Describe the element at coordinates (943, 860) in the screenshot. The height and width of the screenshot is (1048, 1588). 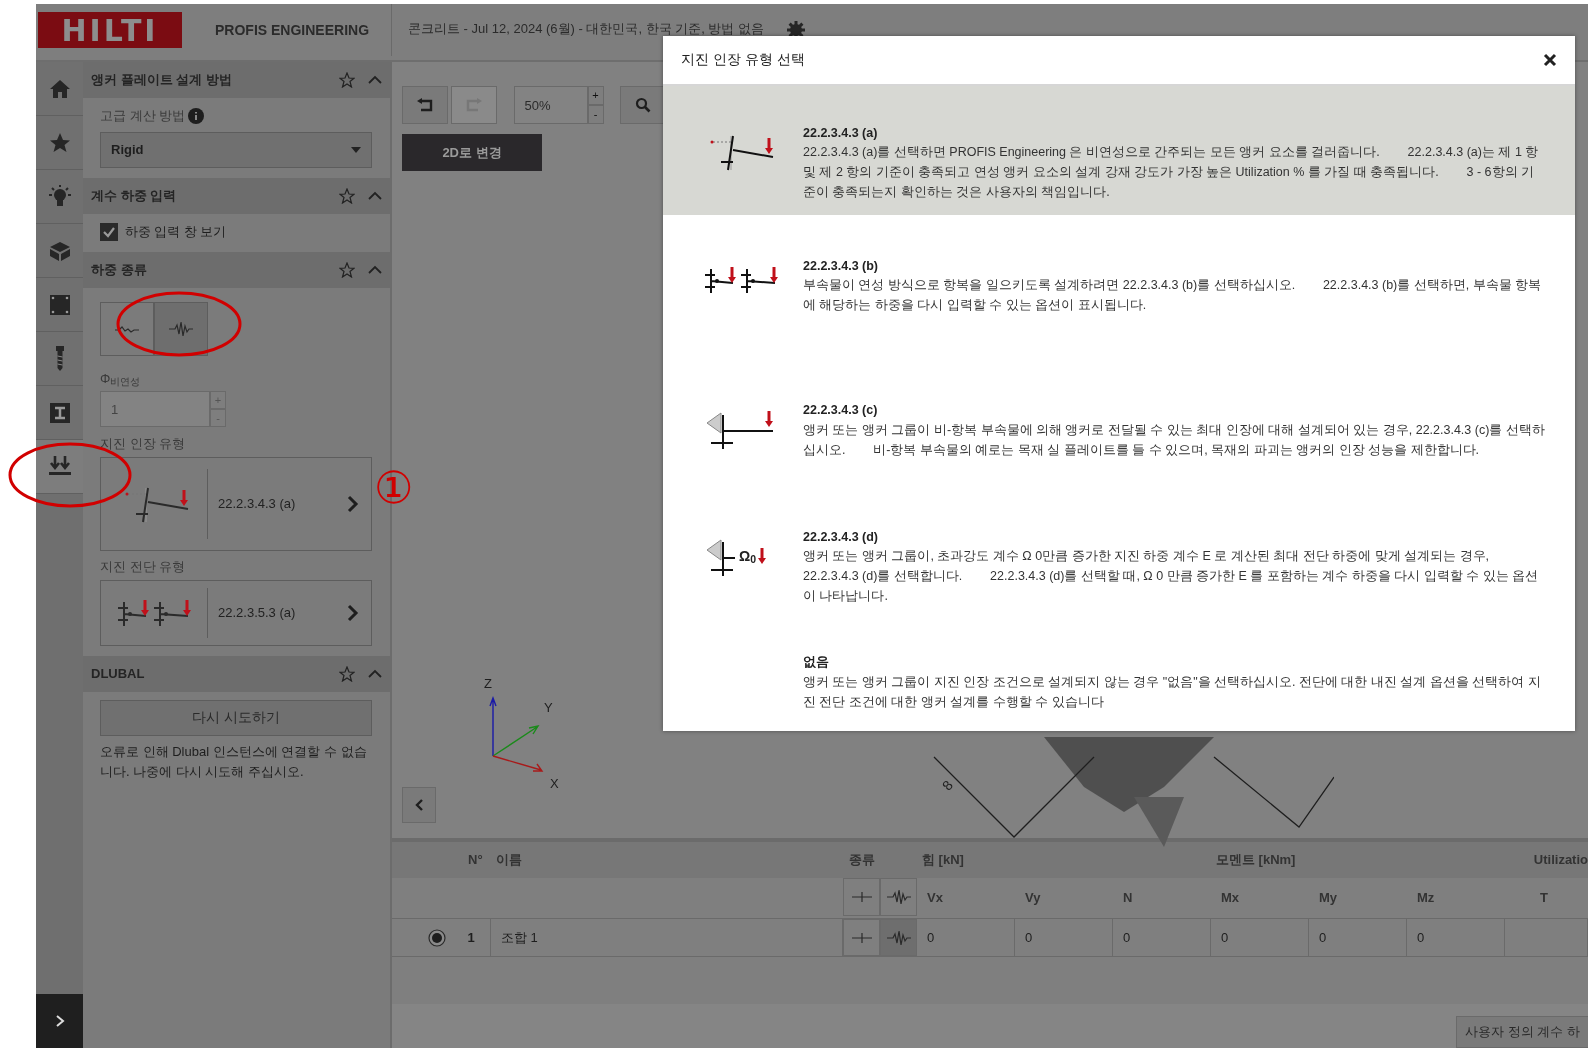
I see `column-header: 힘 [kN]` at that location.